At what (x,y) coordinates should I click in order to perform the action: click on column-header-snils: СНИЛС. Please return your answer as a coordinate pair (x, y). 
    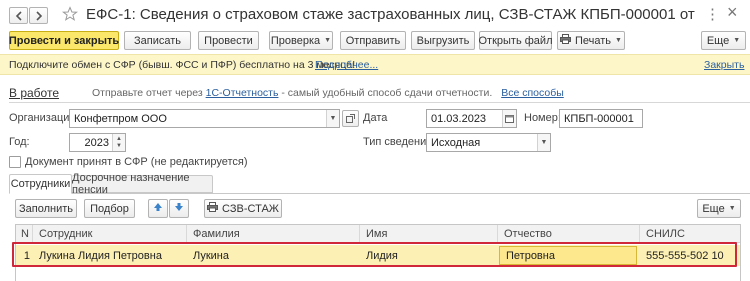
    Looking at the image, I should click on (690, 234).